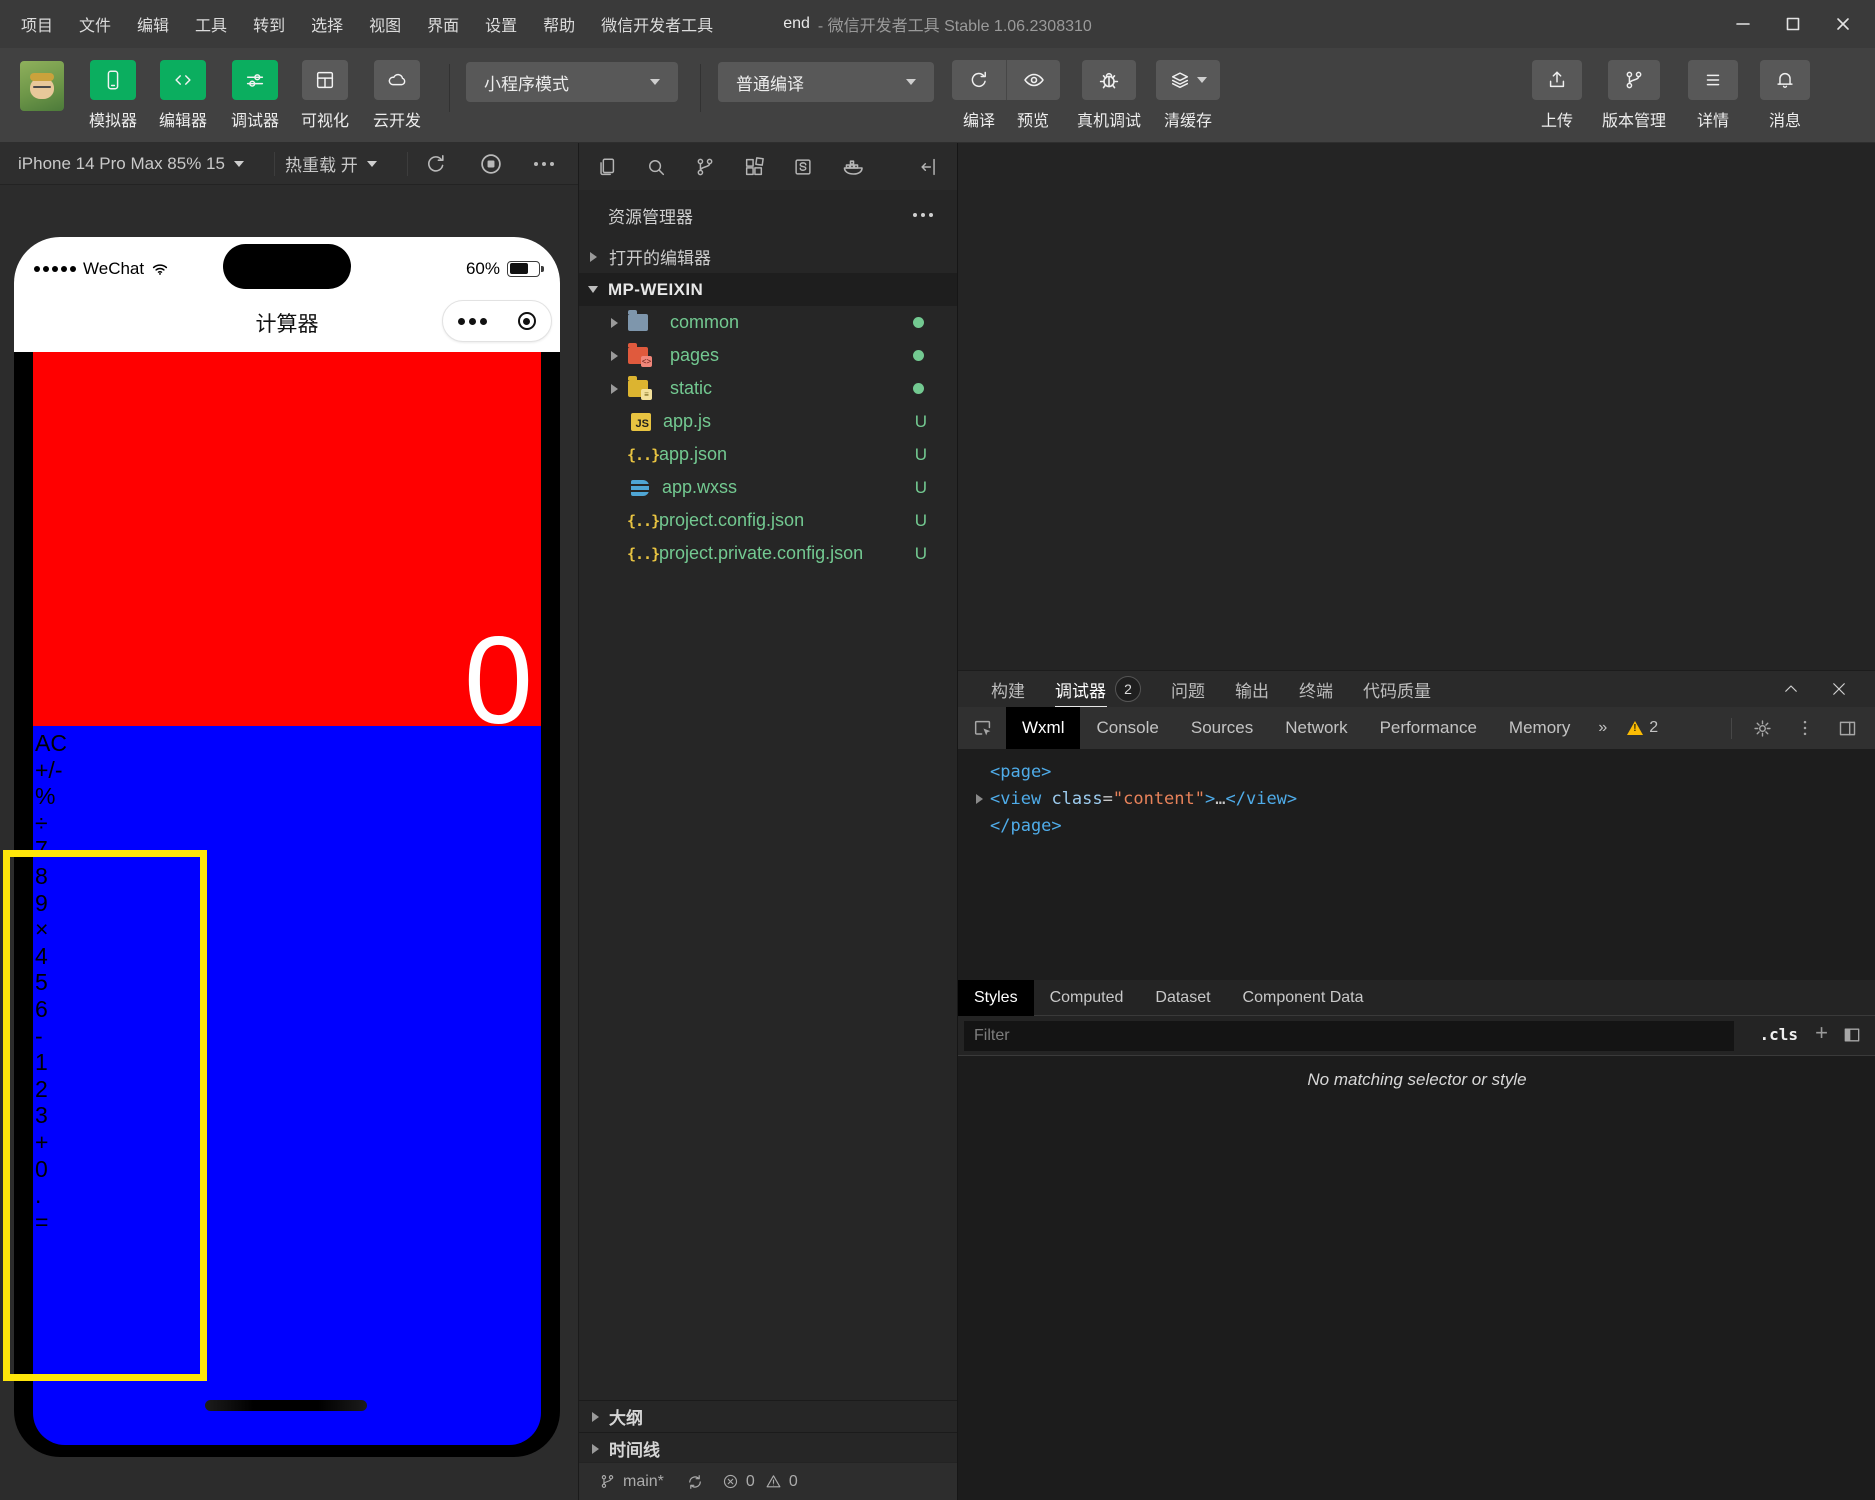 Image resolution: width=1875 pixels, height=1500 pixels. Describe the element at coordinates (385, 24) in the screenshot. I see `menu-view: 视图` at that location.